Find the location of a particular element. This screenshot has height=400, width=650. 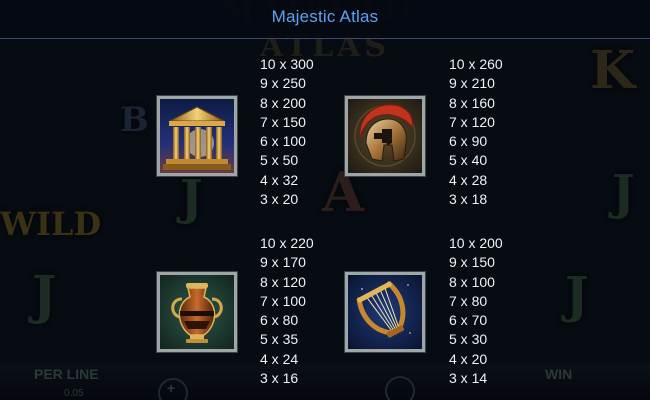

symbol-lyre is located at coordinates (385, 312).